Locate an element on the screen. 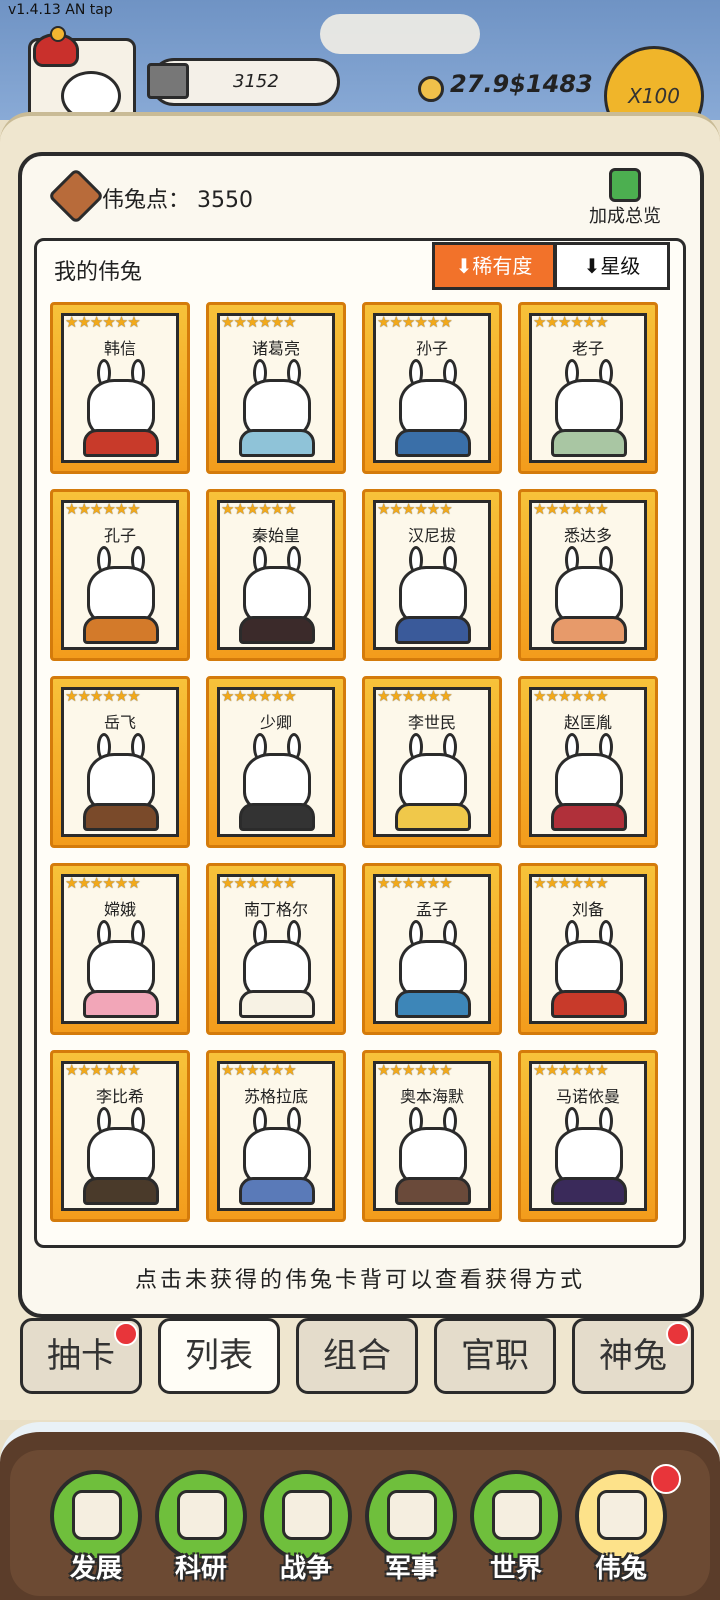 The image size is (720, 1600). nav-label: 发展 is located at coordinates (95, 1569).